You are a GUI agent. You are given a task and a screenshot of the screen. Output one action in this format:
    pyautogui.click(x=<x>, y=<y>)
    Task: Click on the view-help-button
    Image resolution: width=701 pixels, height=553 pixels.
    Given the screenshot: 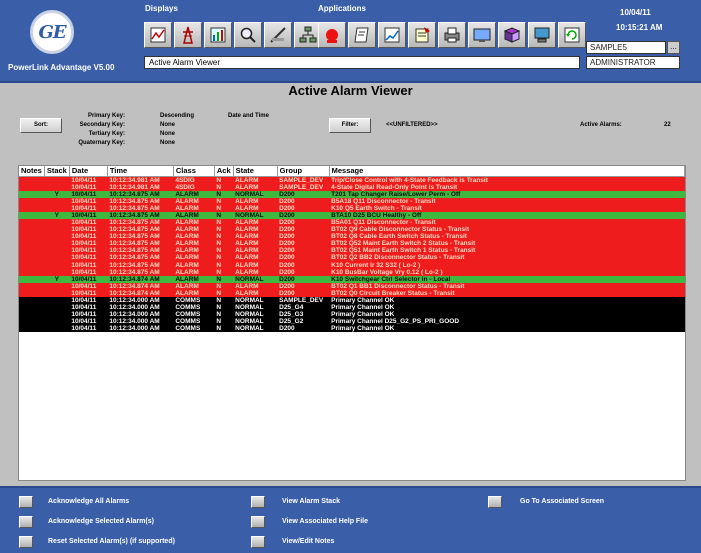 What is the action you would take?
    pyautogui.click(x=258, y=522)
    